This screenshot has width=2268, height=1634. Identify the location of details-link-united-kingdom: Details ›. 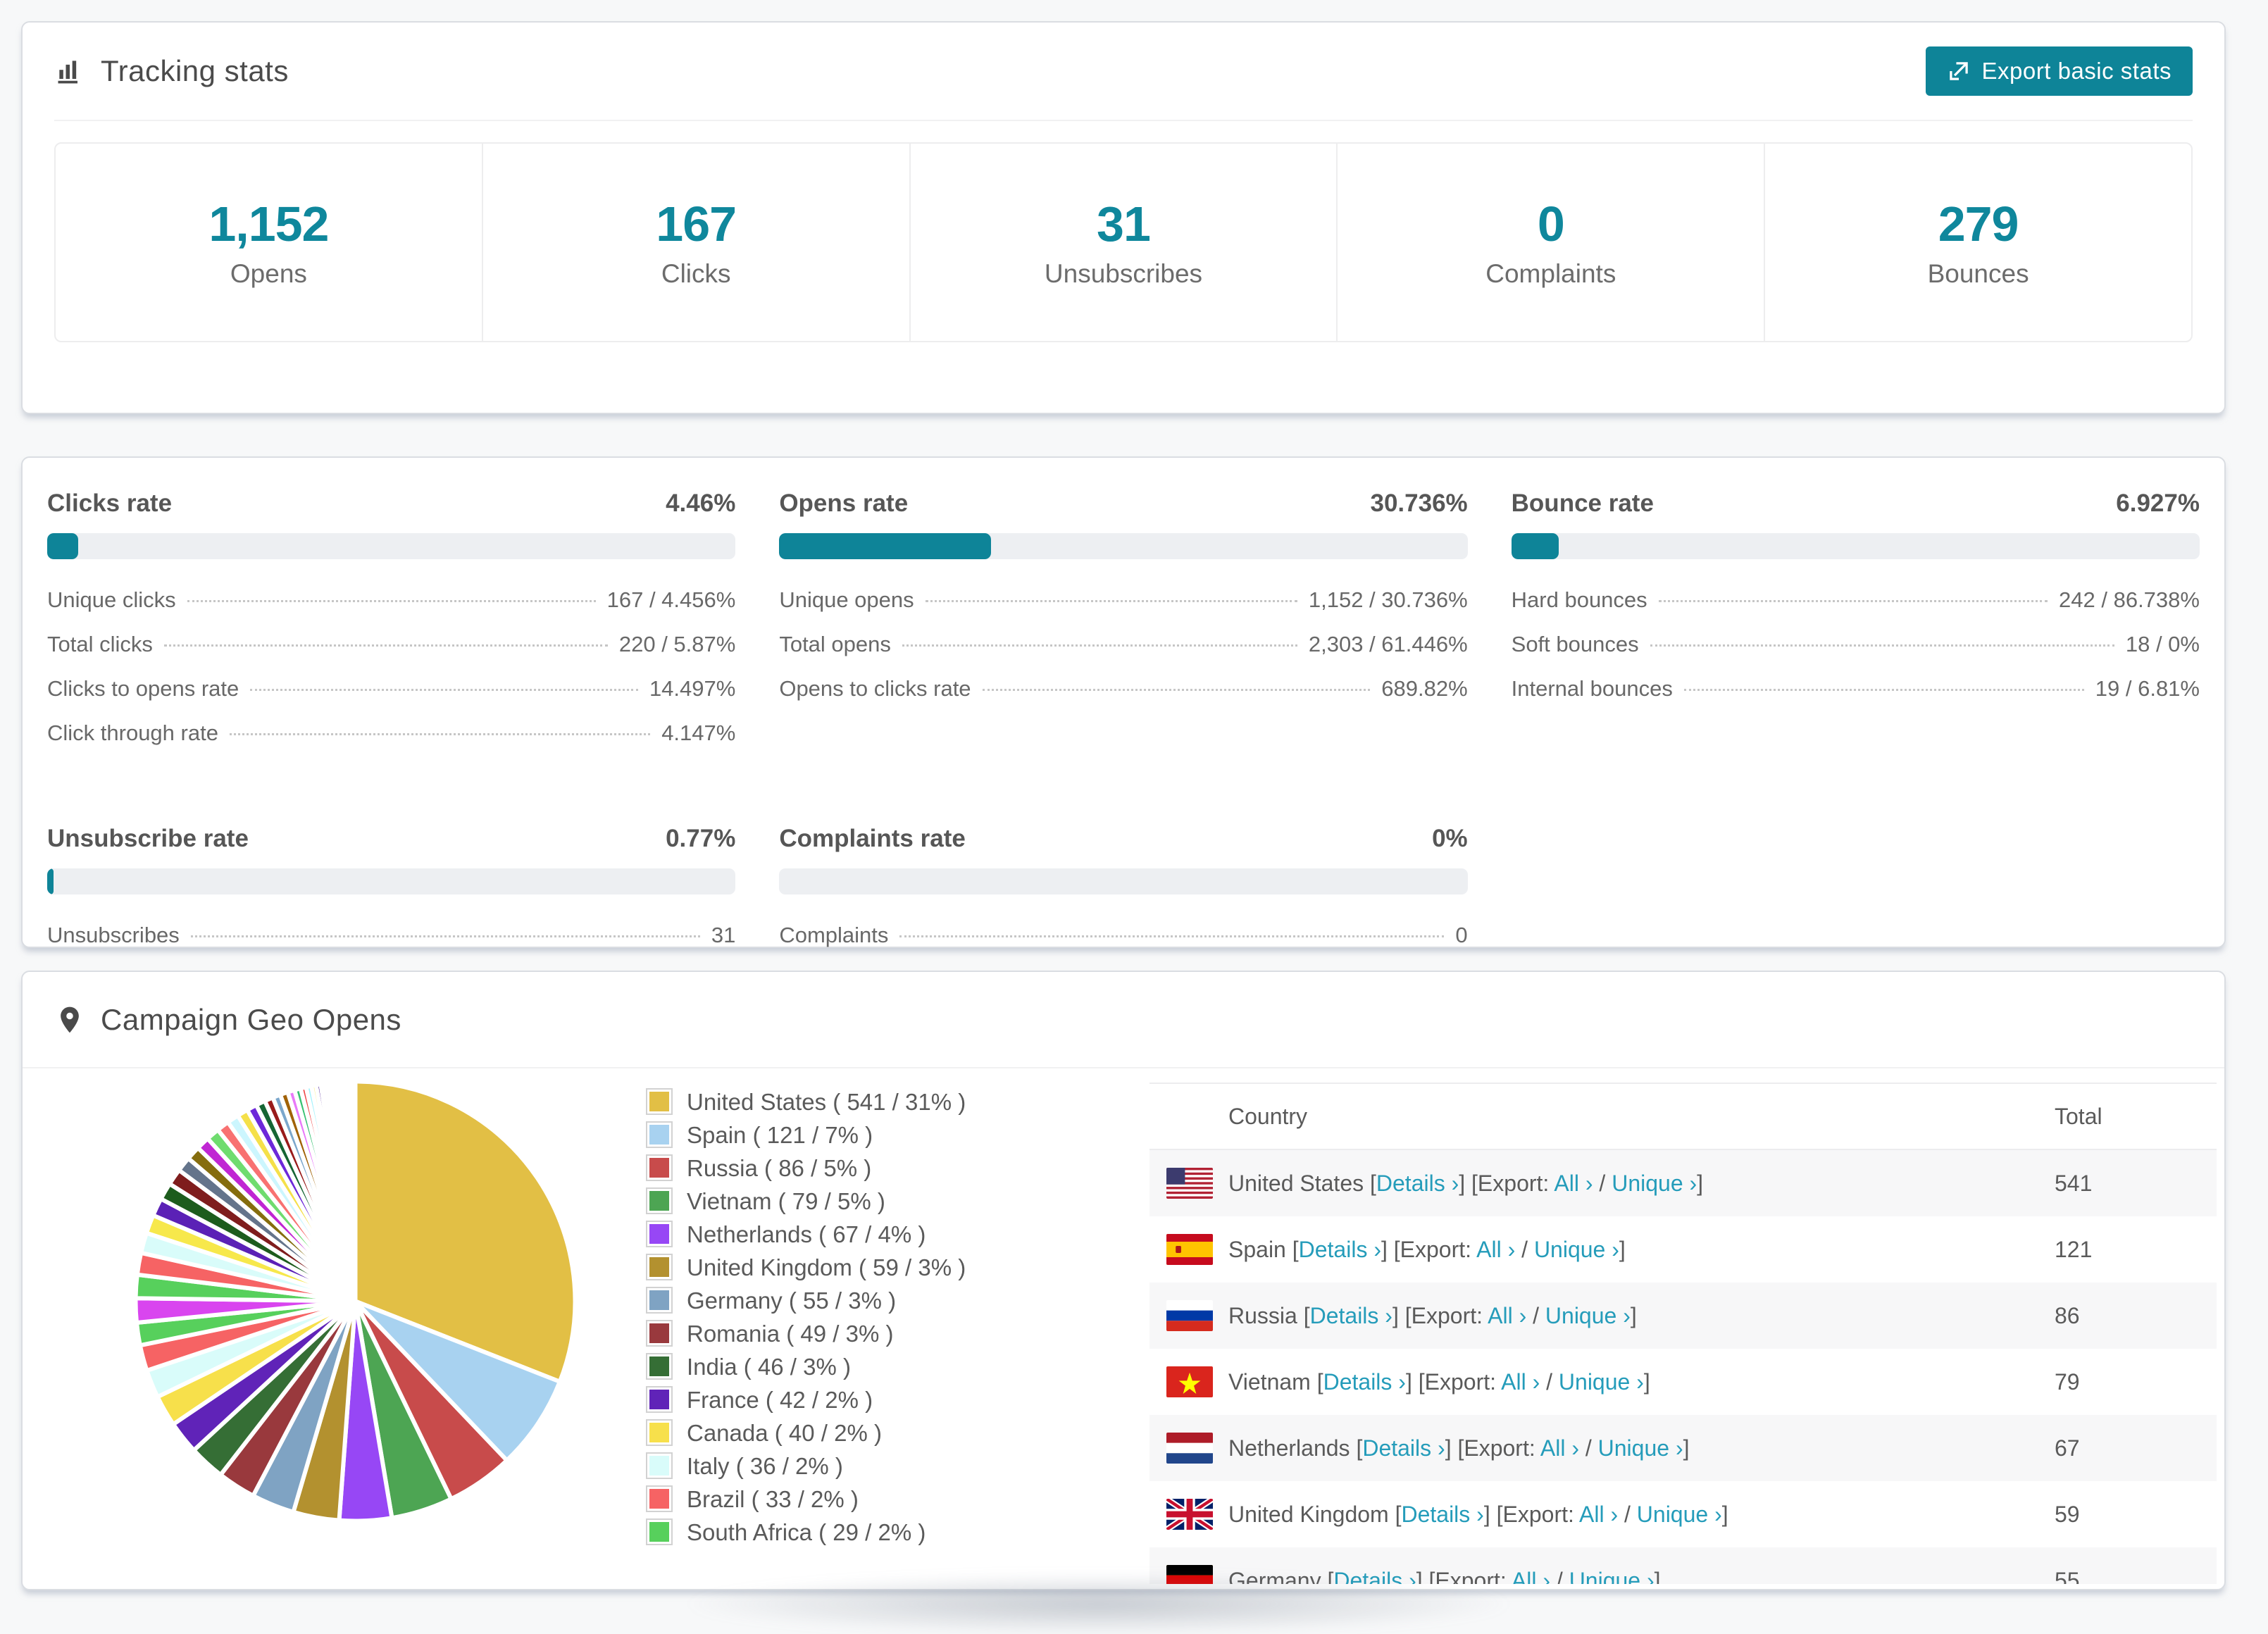
(1442, 1514).